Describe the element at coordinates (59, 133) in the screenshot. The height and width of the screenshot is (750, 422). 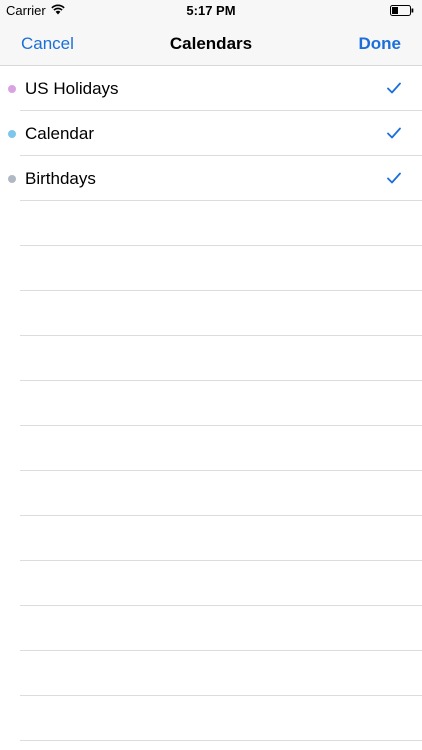
I see `calendar-name: Calendar` at that location.